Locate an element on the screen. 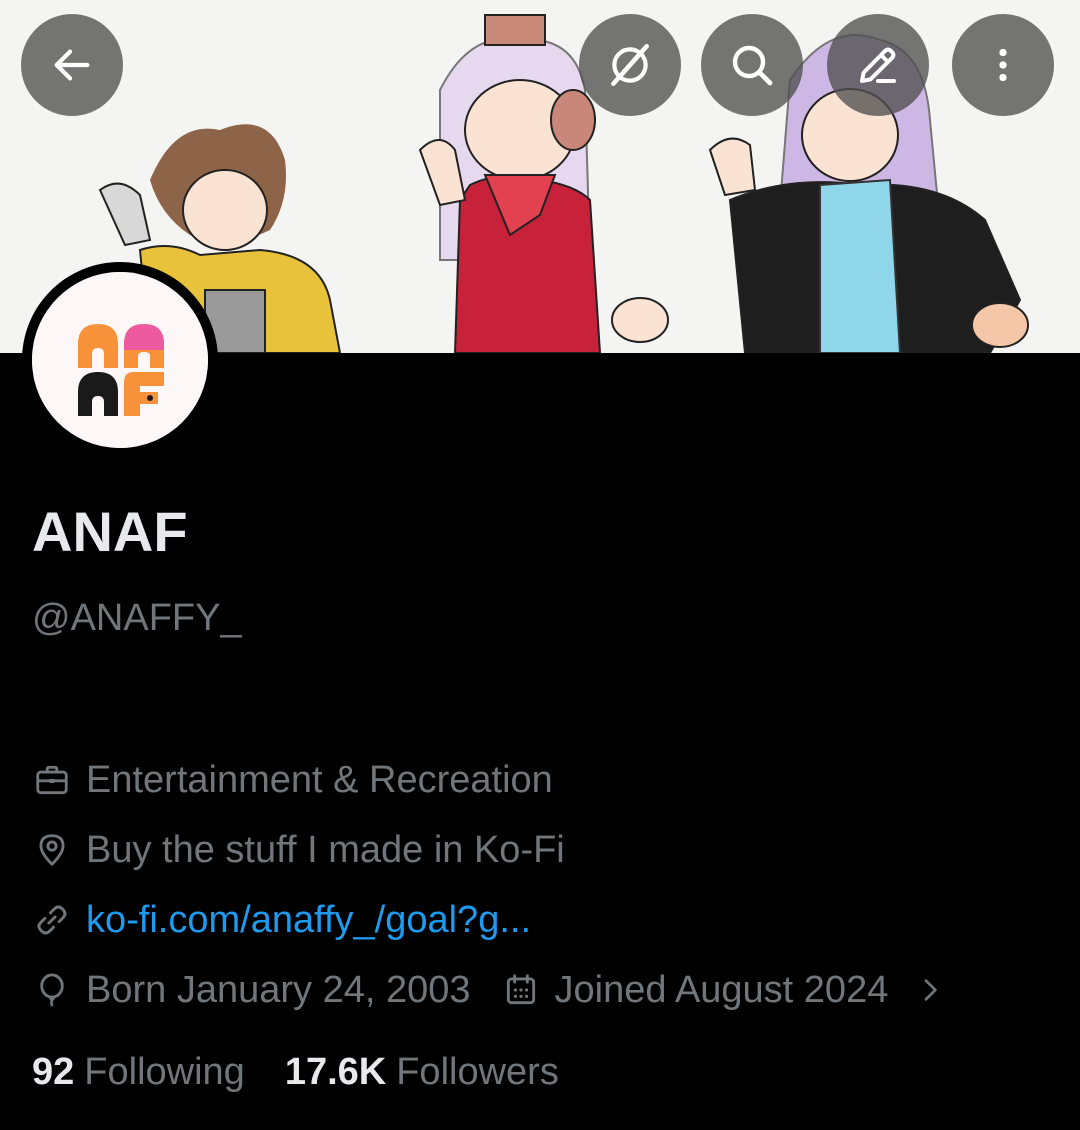 The height and width of the screenshot is (1130, 1080). search-button is located at coordinates (752, 65).